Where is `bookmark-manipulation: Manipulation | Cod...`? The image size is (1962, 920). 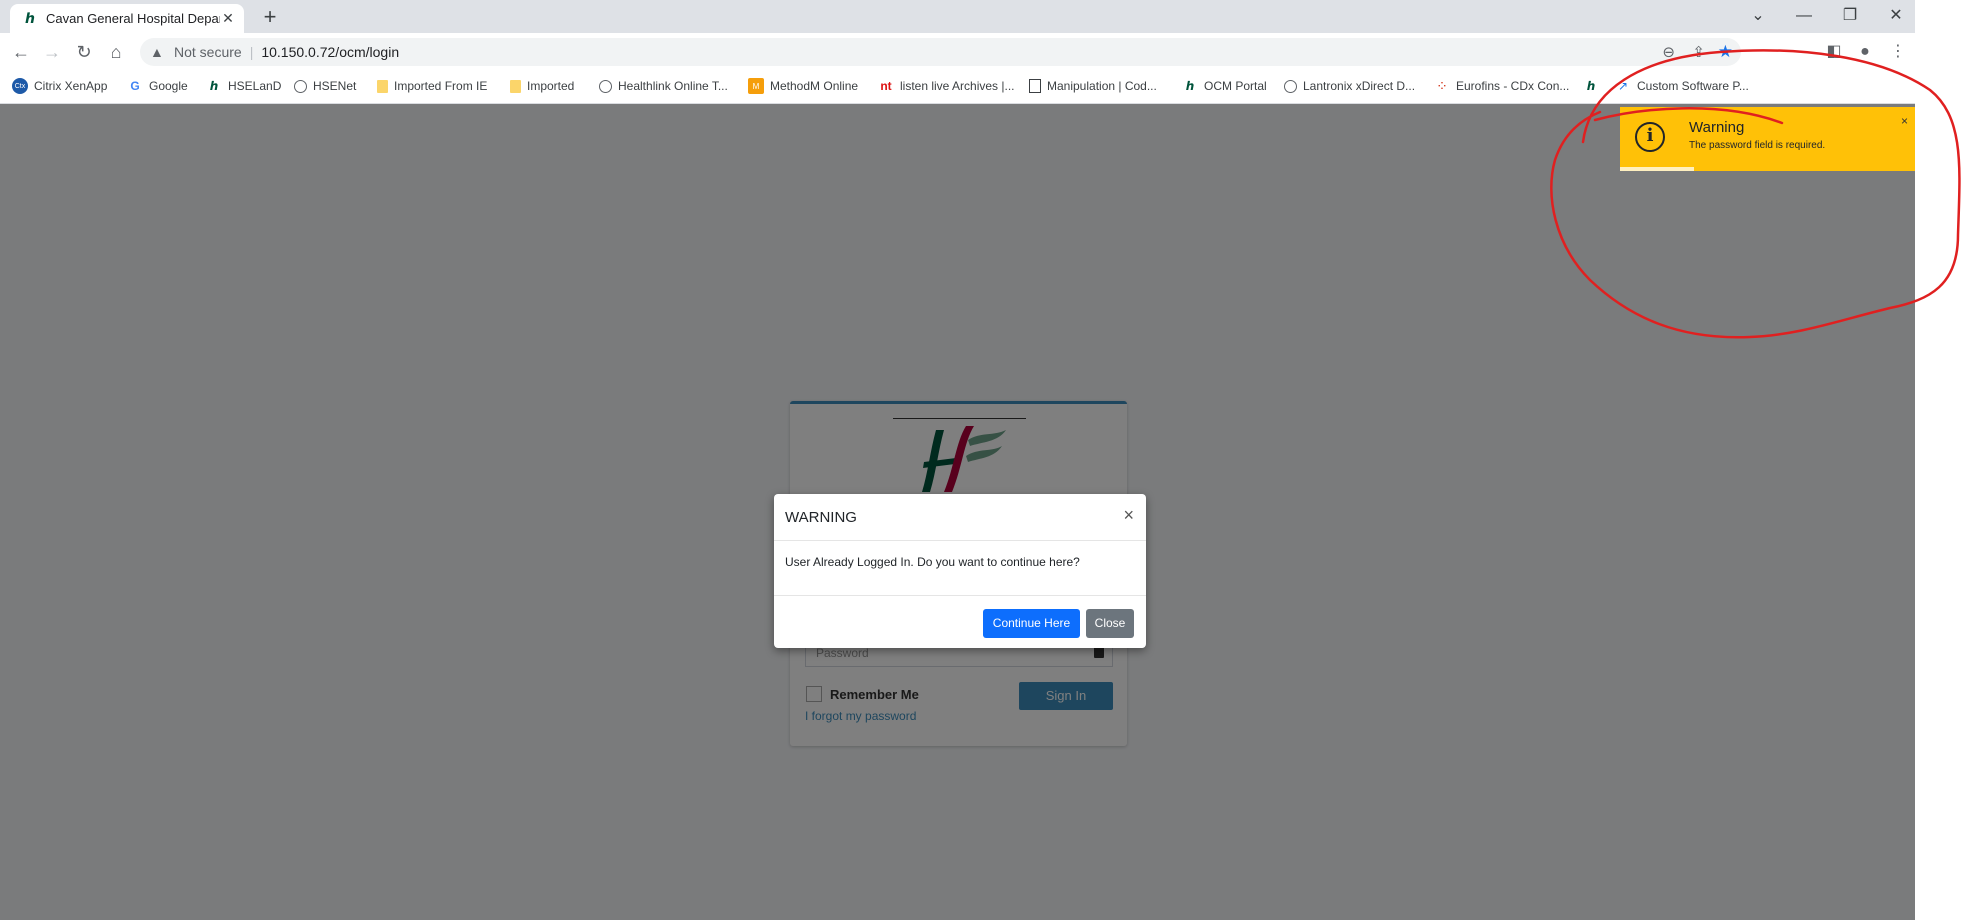 bookmark-manipulation: Manipulation | Cod... is located at coordinates (1093, 86).